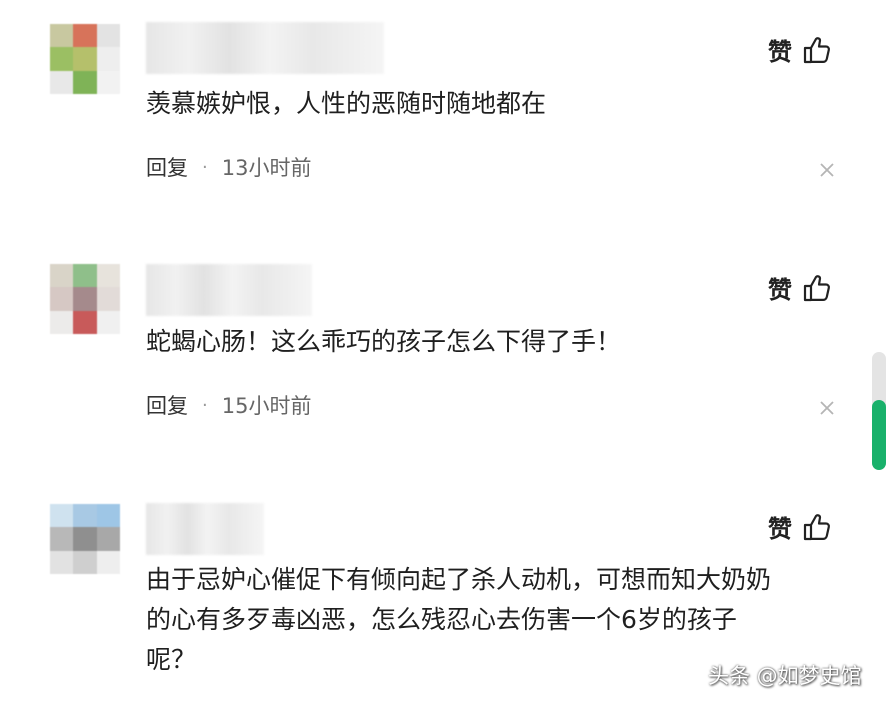 Image resolution: width=892 pixels, height=706 pixels. Describe the element at coordinates (266, 168) in the screenshot. I see `timestamp: 13小时前` at that location.